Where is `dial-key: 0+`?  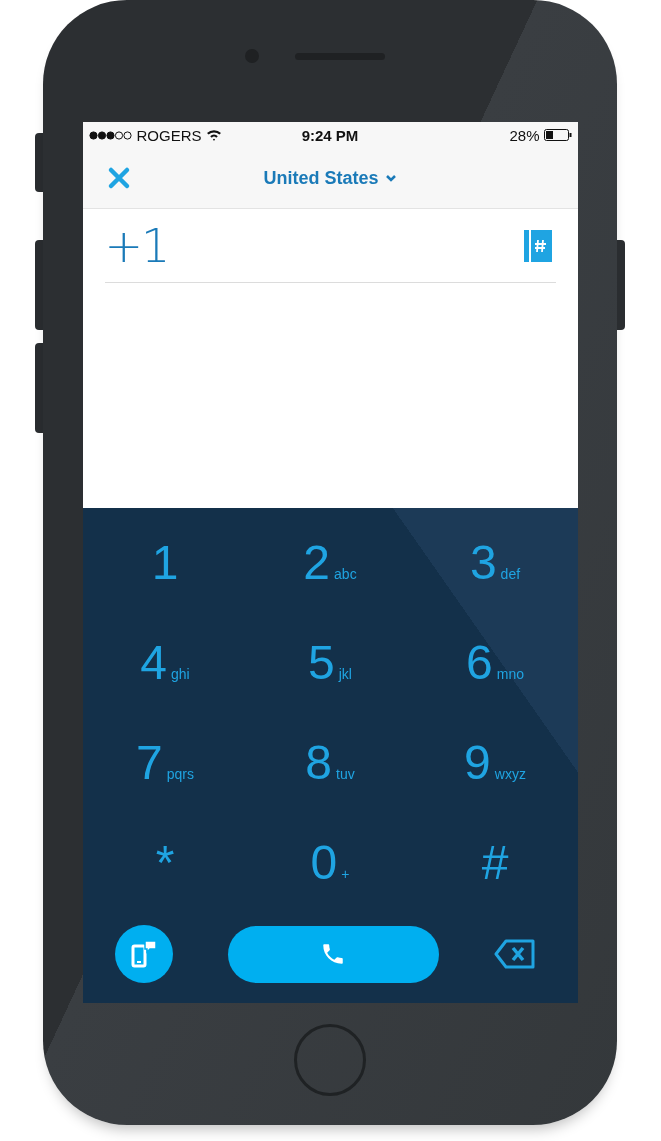
dial-key: 0+ is located at coordinates (330, 857).